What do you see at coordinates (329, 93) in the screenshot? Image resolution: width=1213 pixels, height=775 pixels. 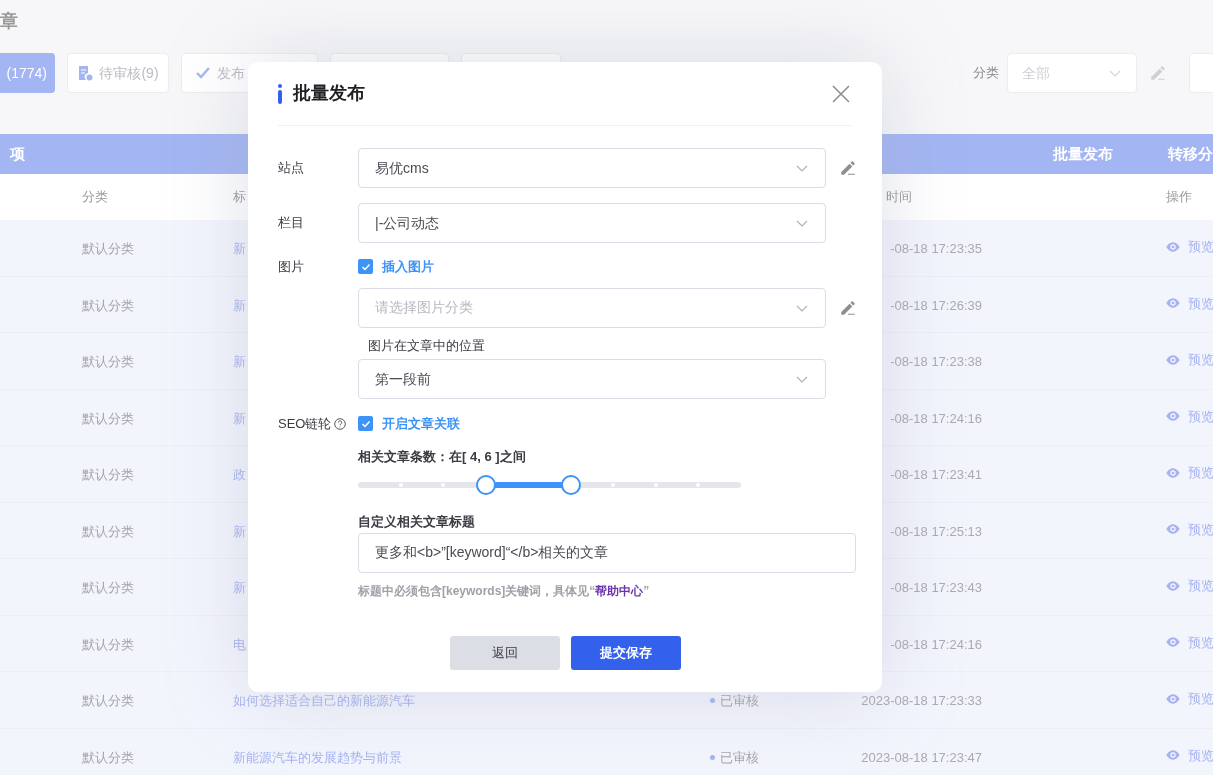 I see `dialog-title: 批量发布` at bounding box center [329, 93].